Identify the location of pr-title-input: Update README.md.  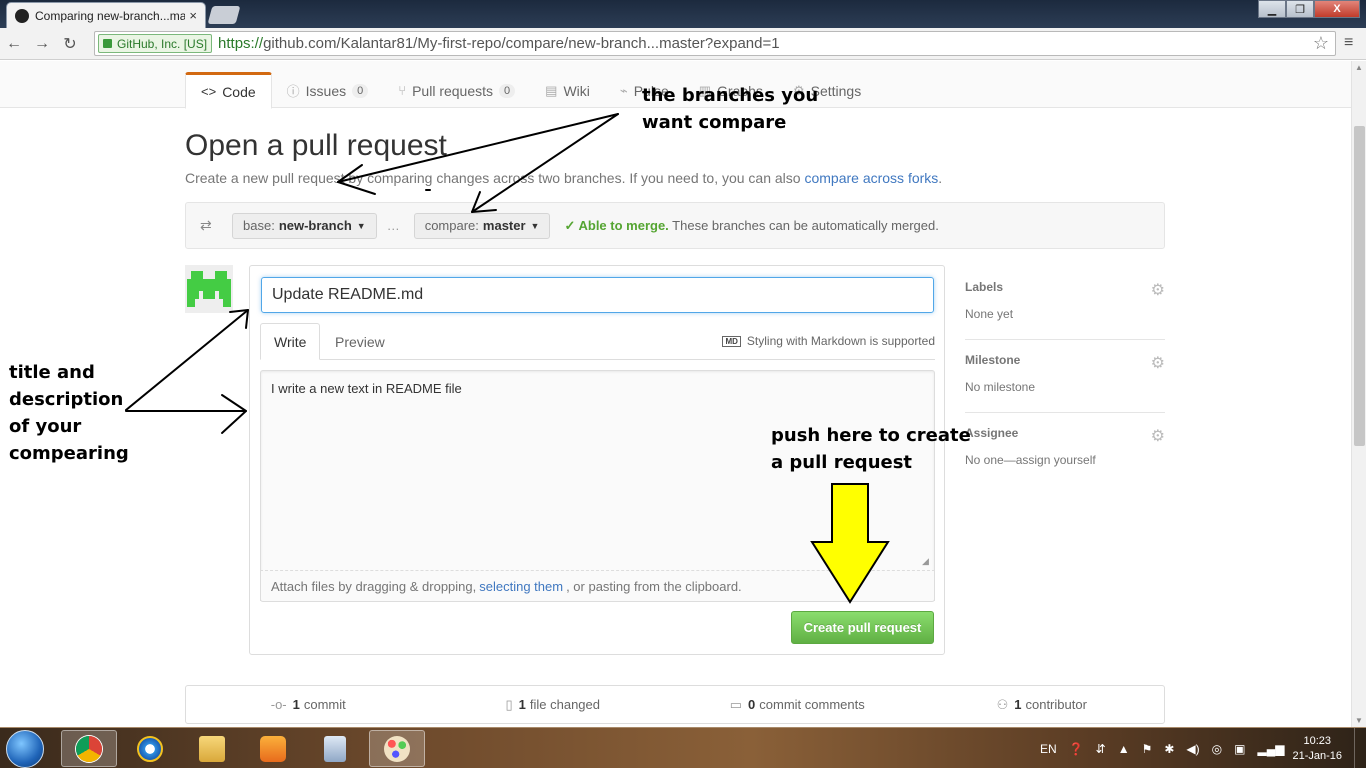
(597, 295).